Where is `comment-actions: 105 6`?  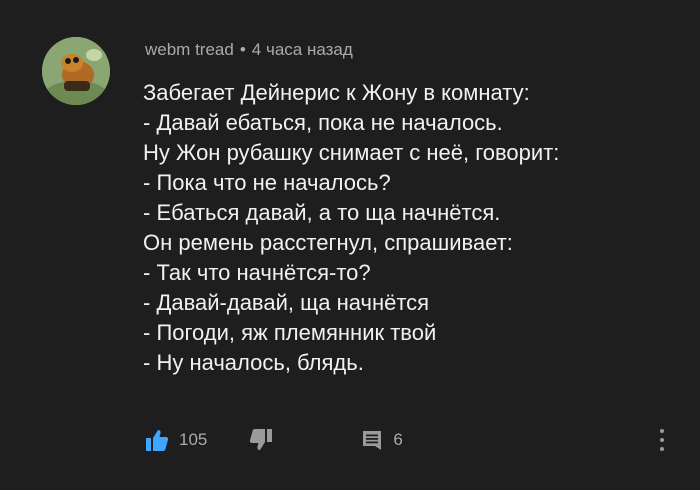
comment-actions: 105 6 is located at coordinates (274, 440).